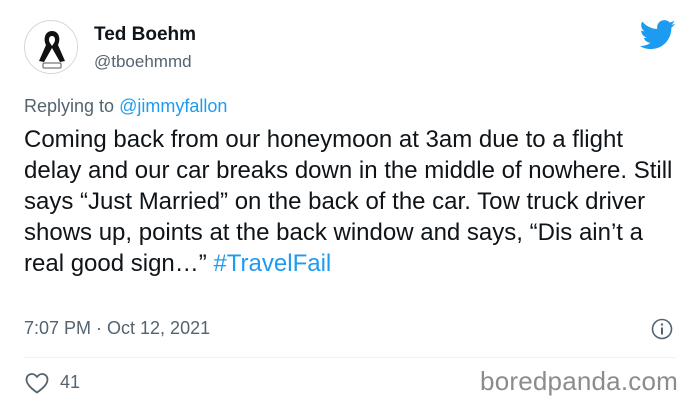  Describe the element at coordinates (70, 382) in the screenshot. I see `like-count: 41` at that location.